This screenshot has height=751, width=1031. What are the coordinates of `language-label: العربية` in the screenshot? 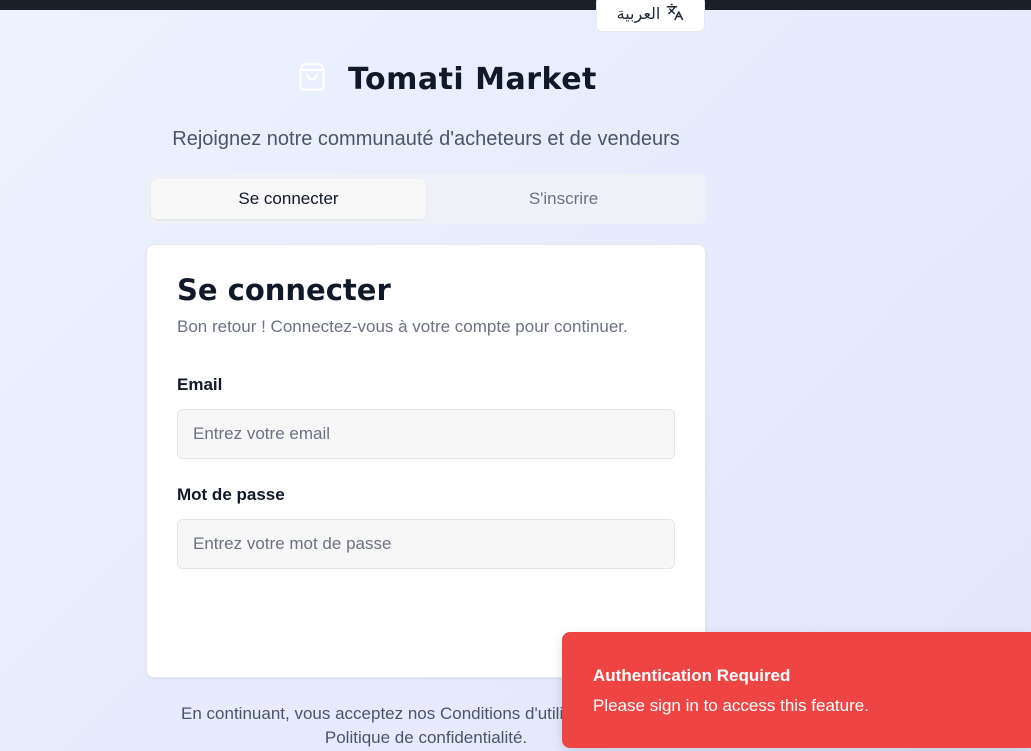 It's located at (638, 14).